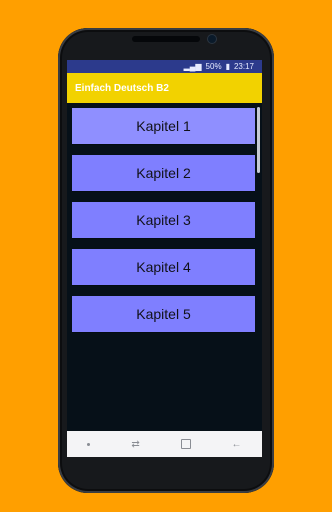 The width and height of the screenshot is (332, 512). What do you see at coordinates (122, 88) in the screenshot?
I see `app-title: Einfach Deutsch B2` at bounding box center [122, 88].